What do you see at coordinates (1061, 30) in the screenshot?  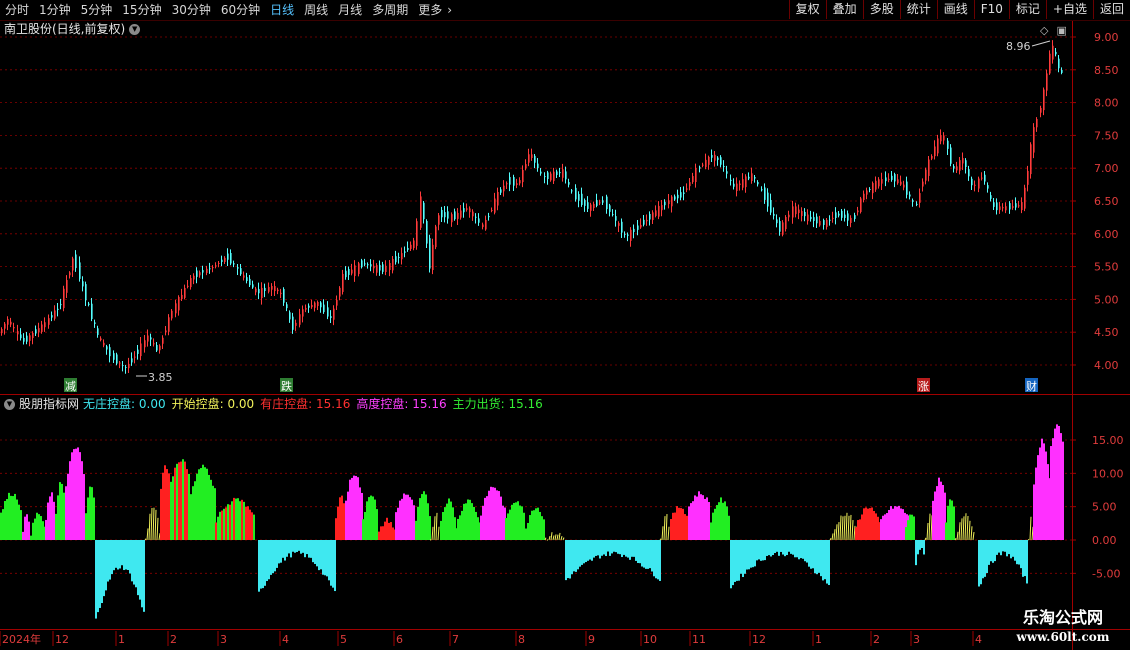 I see `window-icon: ▣` at bounding box center [1061, 30].